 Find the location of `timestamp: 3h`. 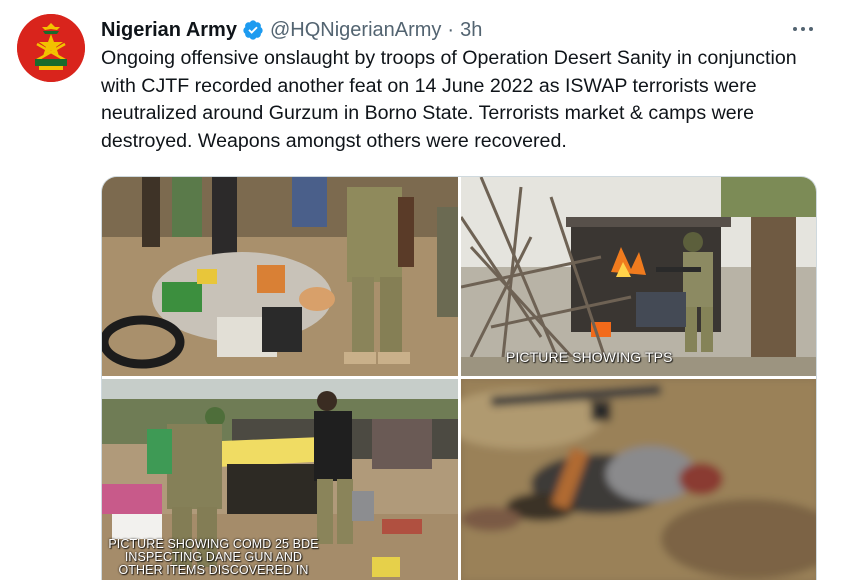

timestamp: 3h is located at coordinates (471, 30).